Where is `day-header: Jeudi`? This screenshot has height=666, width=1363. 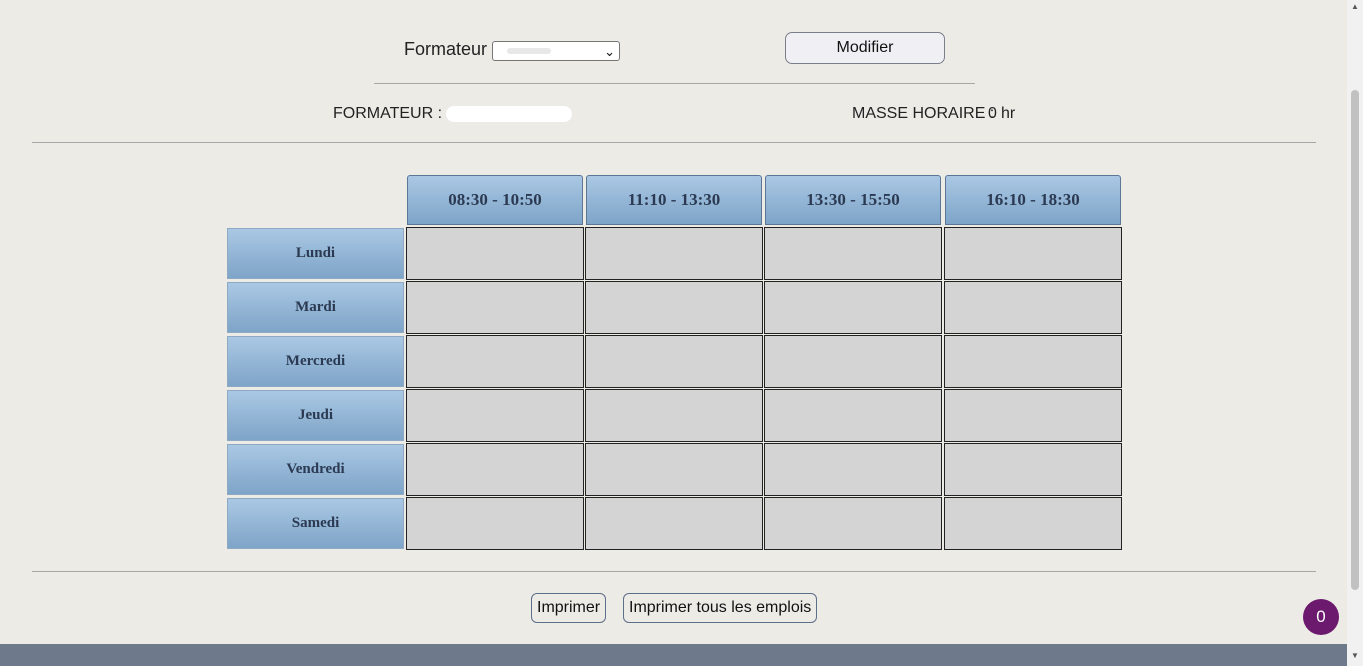
day-header: Jeudi is located at coordinates (315, 415).